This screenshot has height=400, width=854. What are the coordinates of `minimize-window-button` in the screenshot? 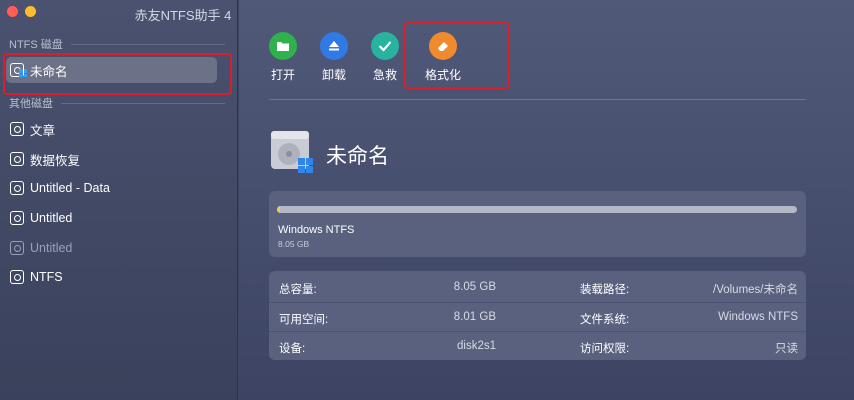 It's located at (30, 11).